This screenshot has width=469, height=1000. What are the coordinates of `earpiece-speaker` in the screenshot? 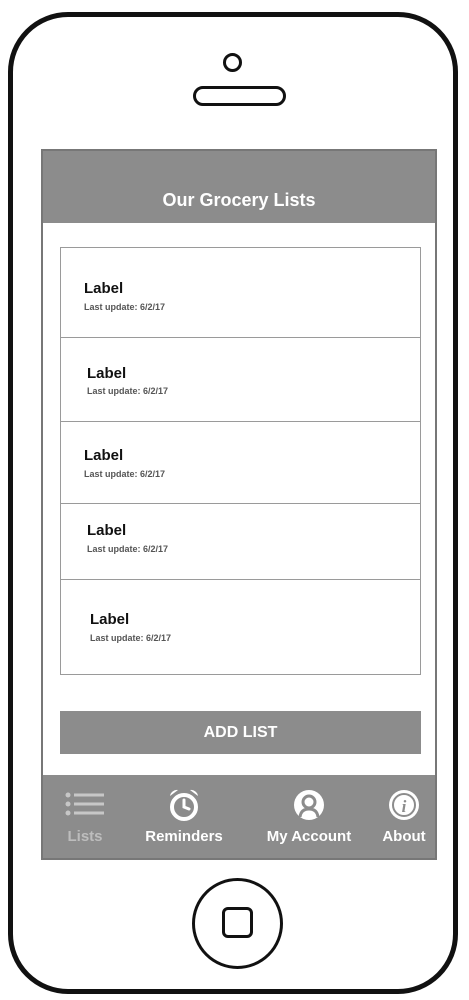 It's located at (239, 96).